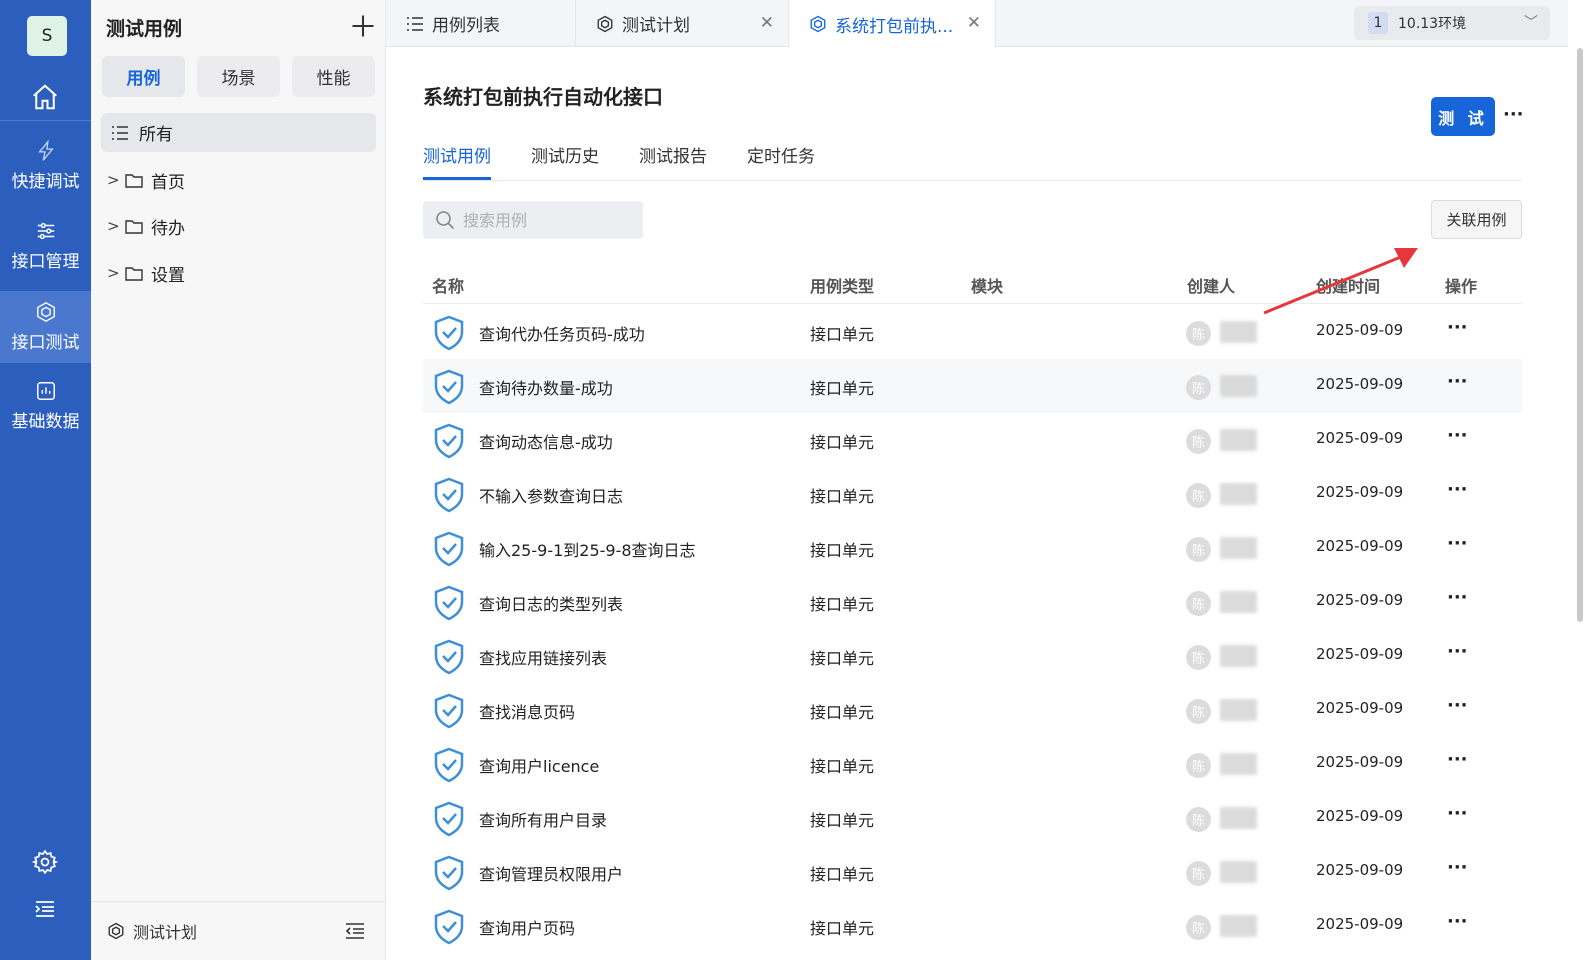 Image resolution: width=1596 pixels, height=960 pixels. Describe the element at coordinates (45, 231) in the screenshot. I see `sliders-icon` at that location.